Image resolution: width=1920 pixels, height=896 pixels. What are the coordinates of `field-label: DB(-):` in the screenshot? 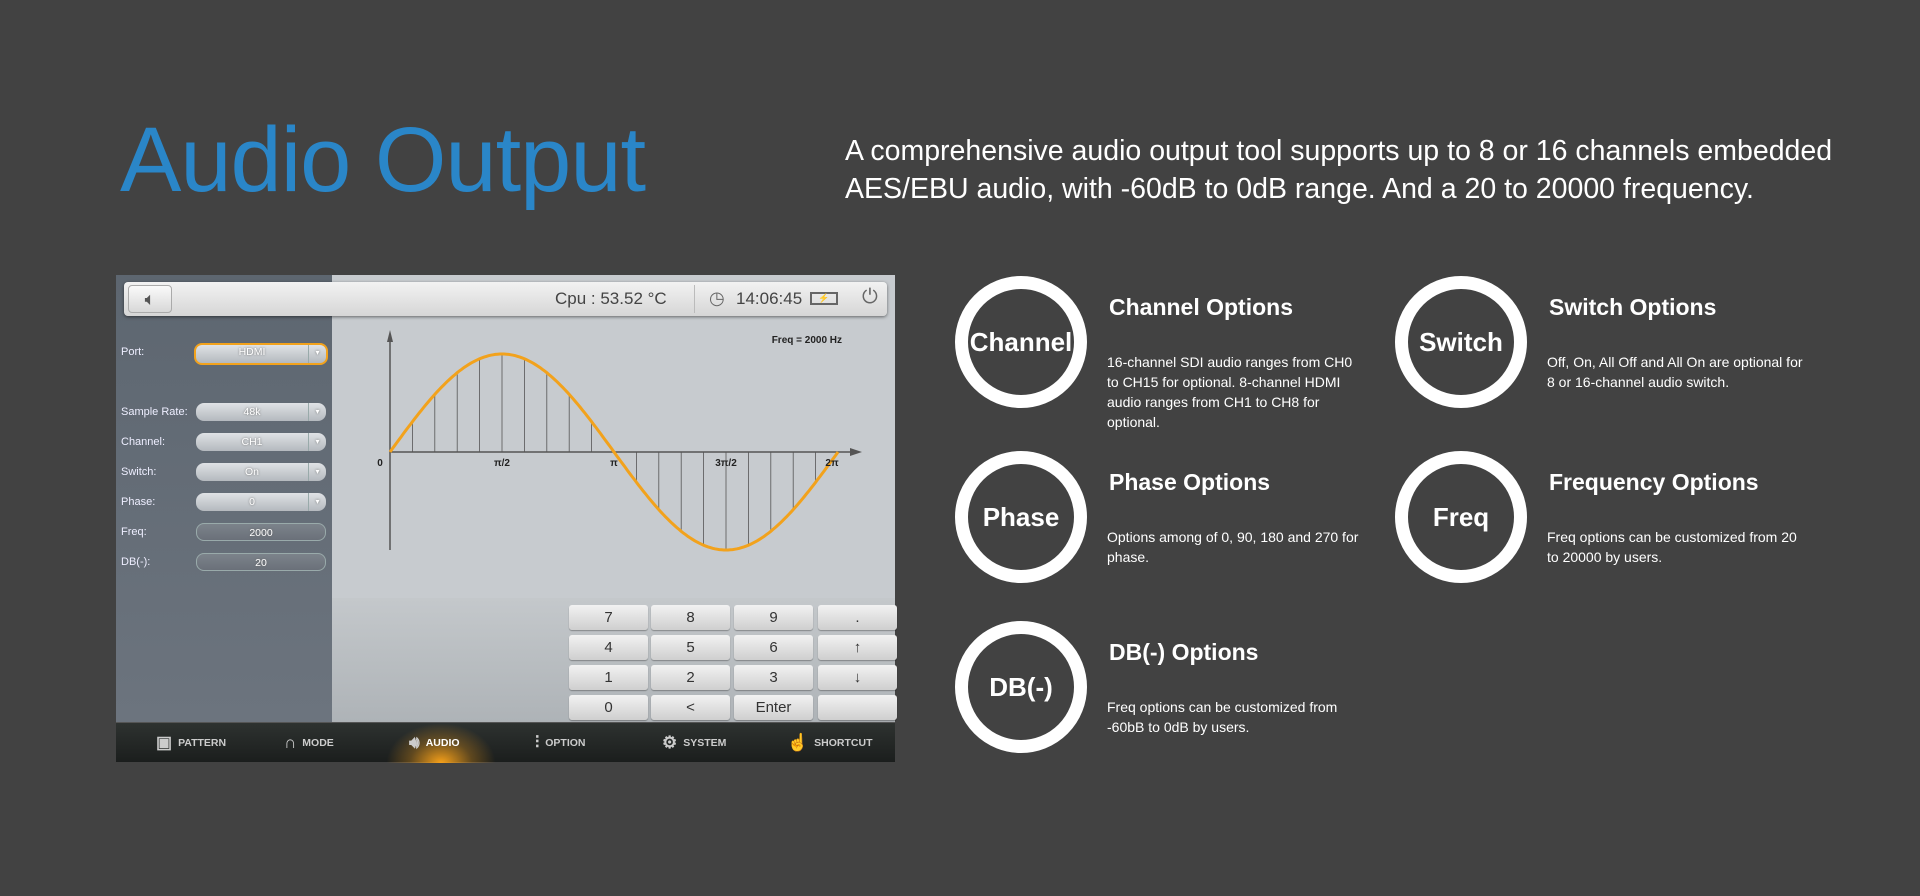 It's located at (136, 562).